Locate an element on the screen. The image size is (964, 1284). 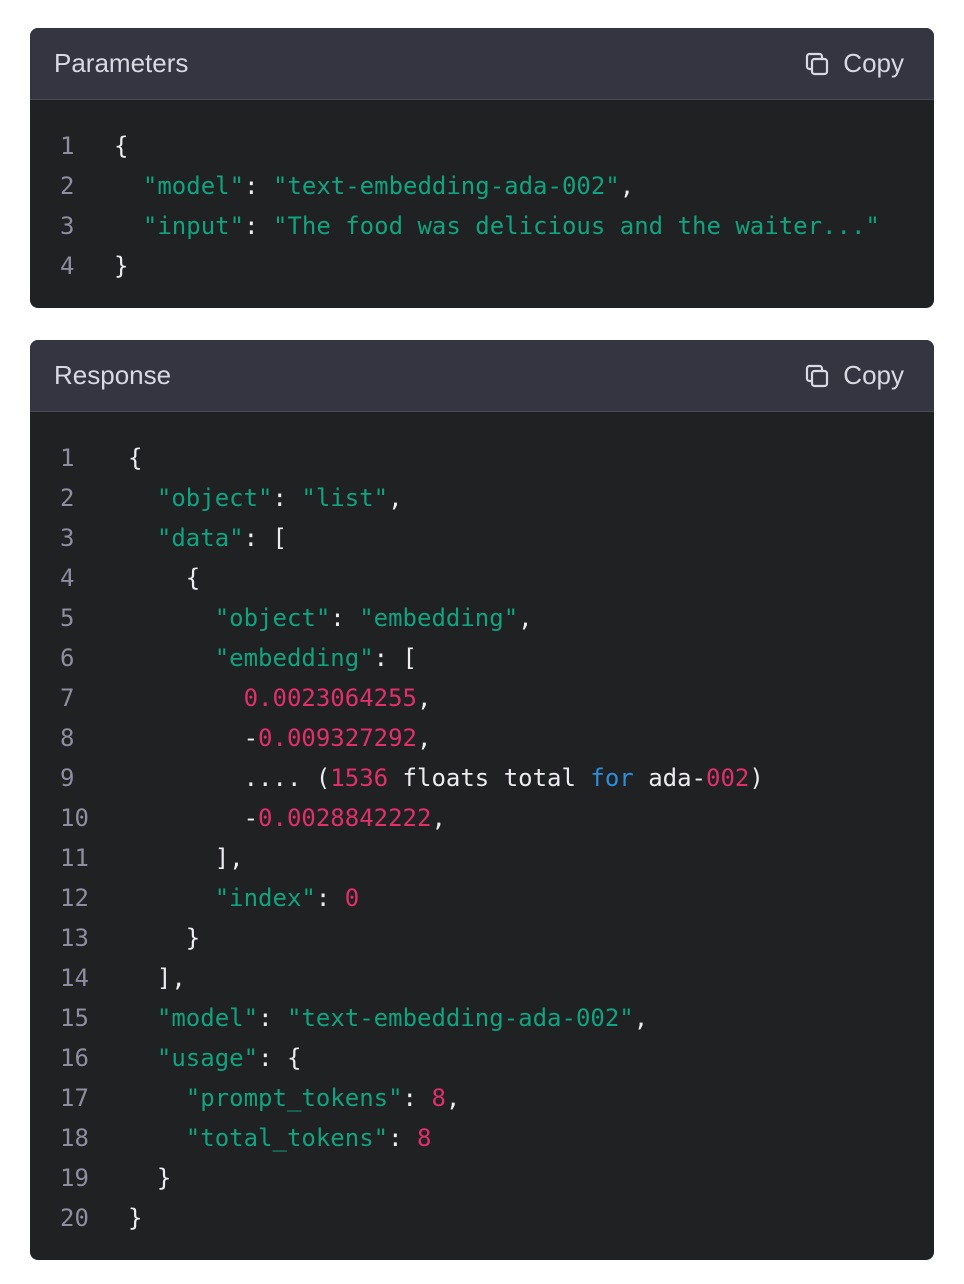
code-line: 2 "object": "list", is located at coordinates (482, 498).